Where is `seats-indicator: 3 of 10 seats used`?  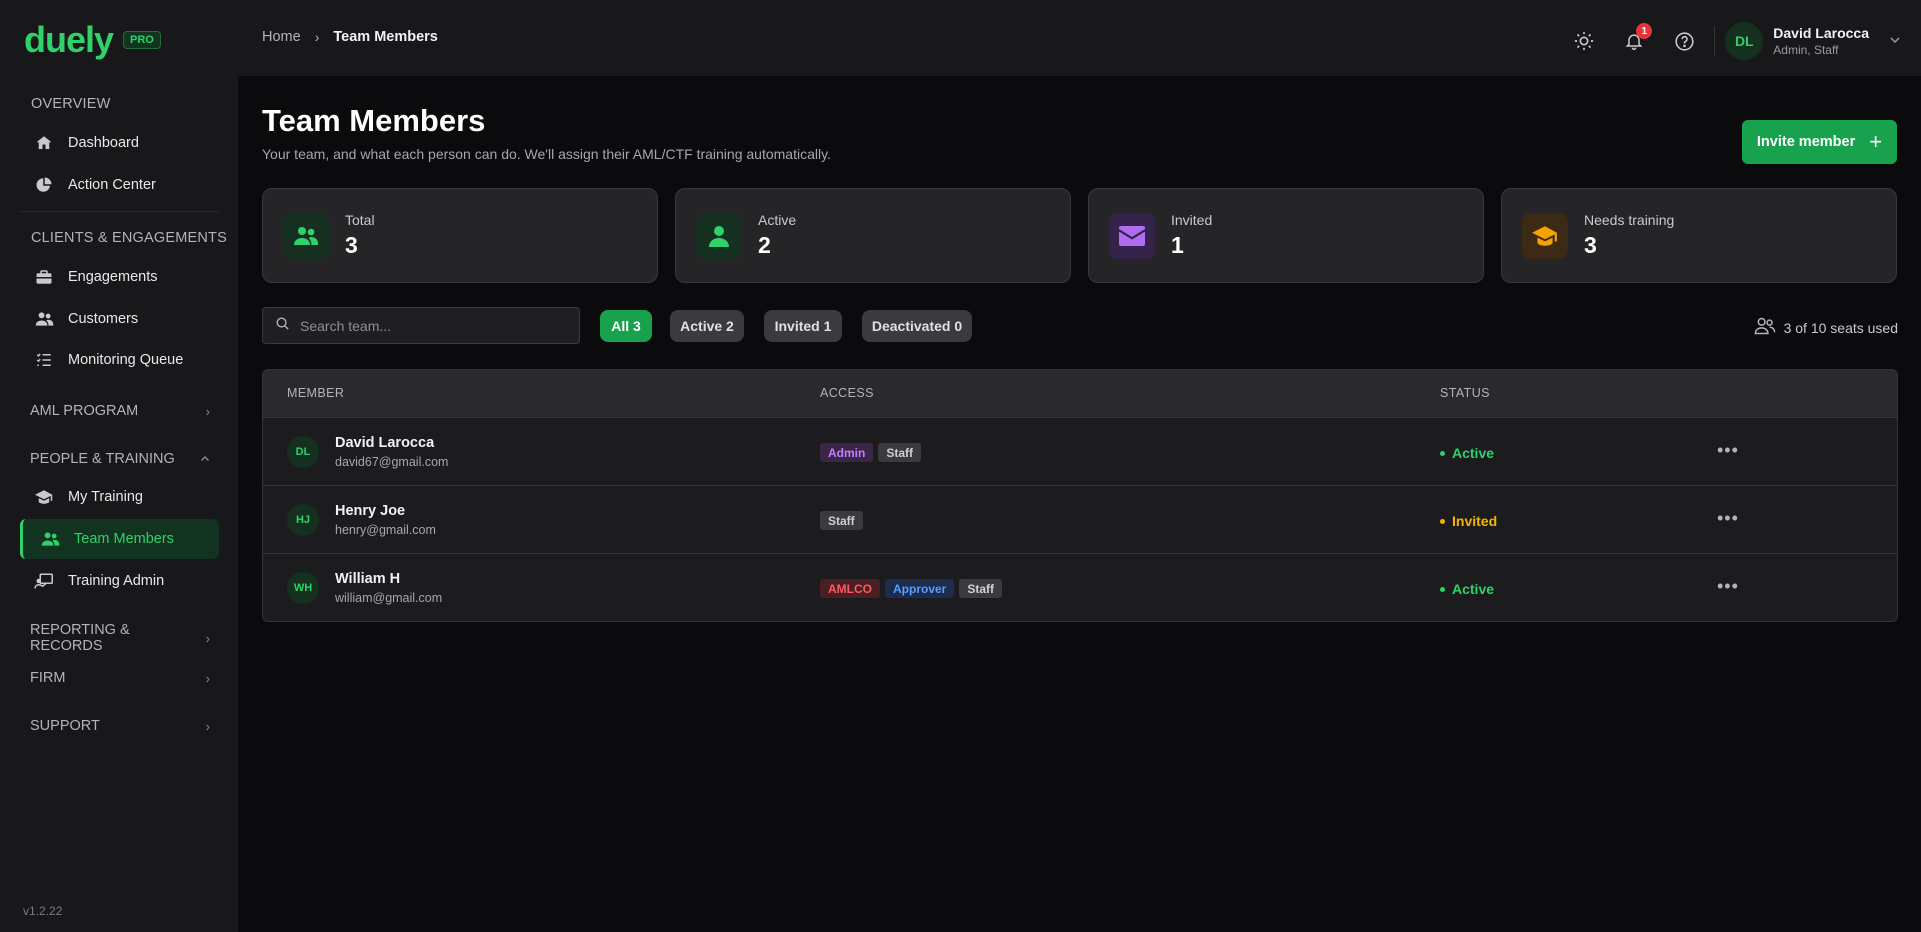
seats-indicator: 3 of 10 seats used is located at coordinates (1826, 327).